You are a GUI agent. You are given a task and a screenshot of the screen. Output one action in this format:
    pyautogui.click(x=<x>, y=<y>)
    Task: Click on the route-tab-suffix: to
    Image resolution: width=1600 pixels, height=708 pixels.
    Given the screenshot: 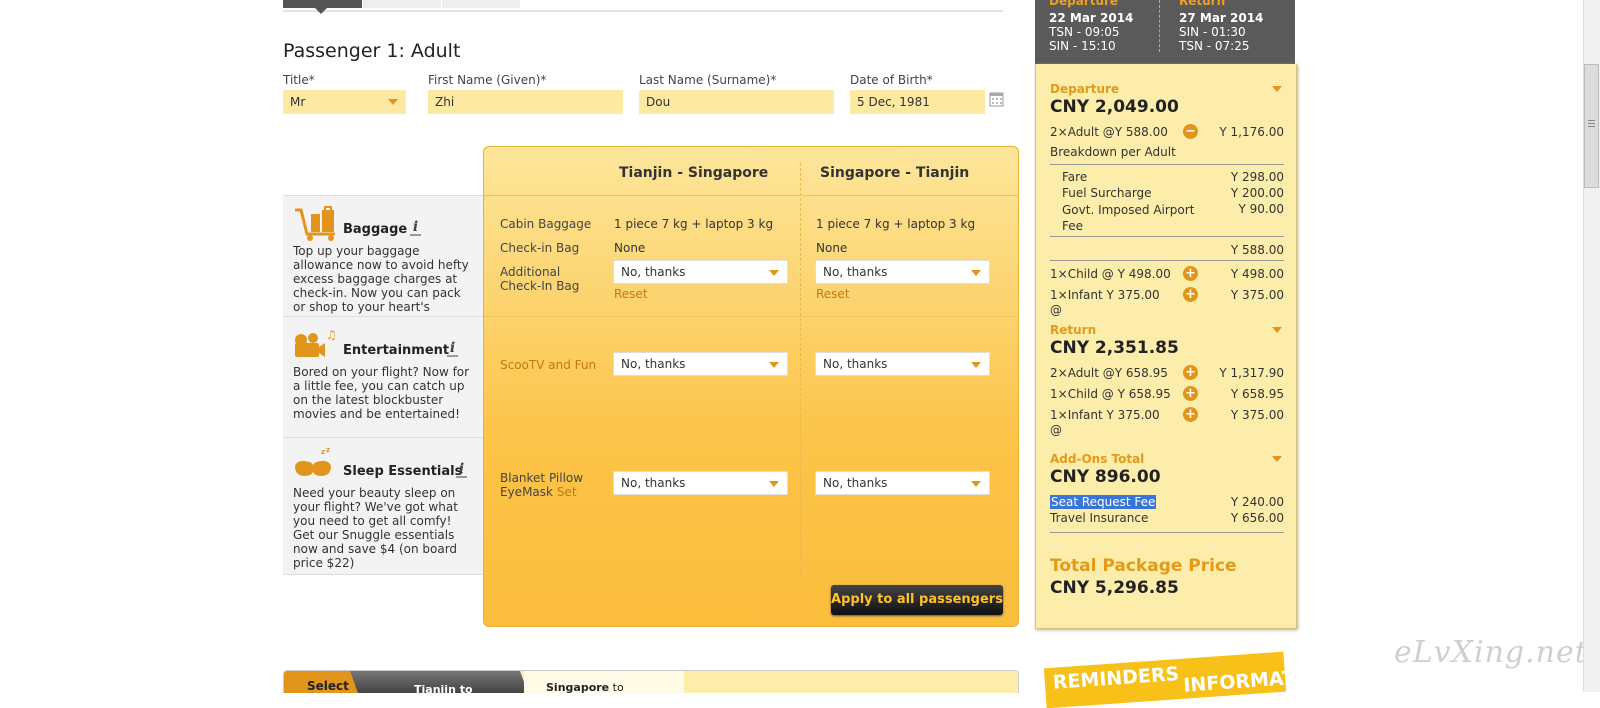 What is the action you would take?
    pyautogui.click(x=618, y=687)
    